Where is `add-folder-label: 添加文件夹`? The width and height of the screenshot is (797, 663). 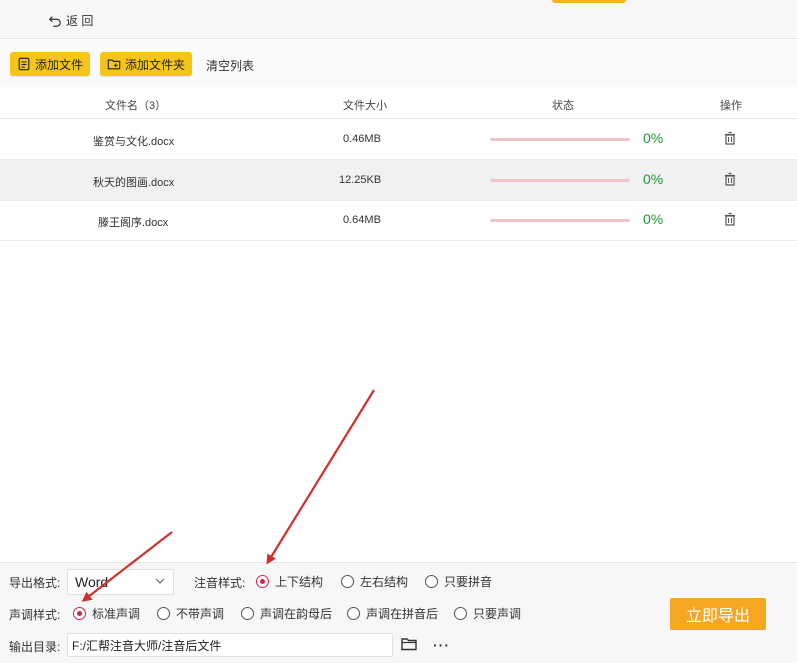
add-folder-label: 添加文件夹 is located at coordinates (155, 64).